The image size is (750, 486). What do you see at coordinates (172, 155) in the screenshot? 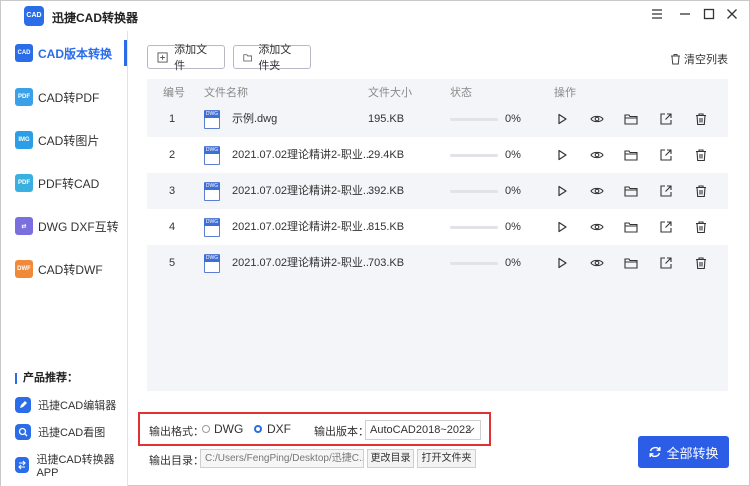
I see `row-index: 2` at bounding box center [172, 155].